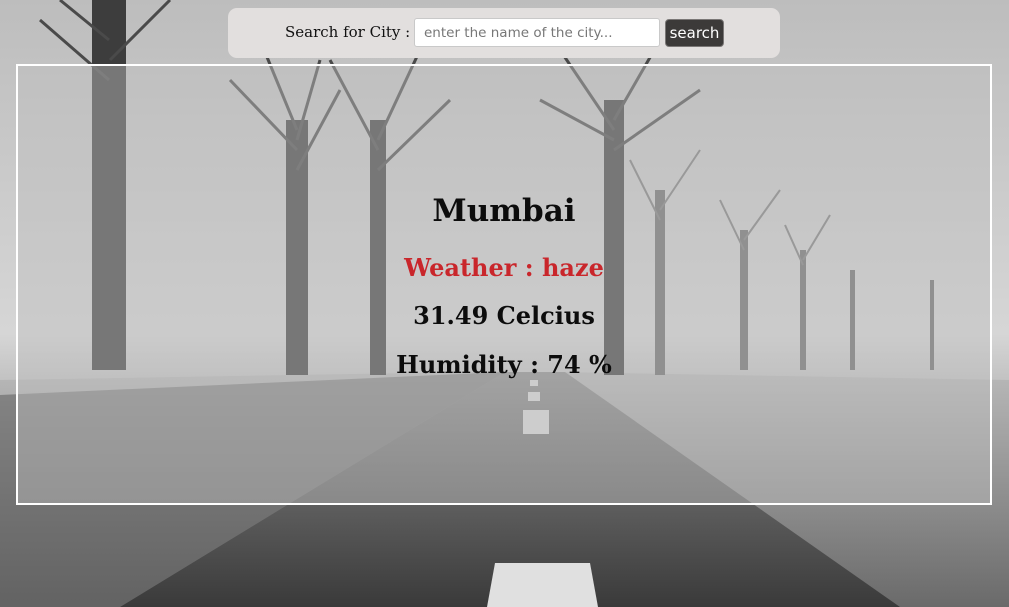 This screenshot has height=607, width=1009. I want to click on search-bar: Search for City : search, so click(504, 33).